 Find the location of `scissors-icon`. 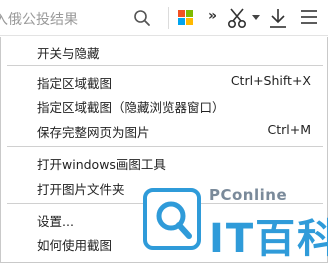

scissors-icon is located at coordinates (237, 18).